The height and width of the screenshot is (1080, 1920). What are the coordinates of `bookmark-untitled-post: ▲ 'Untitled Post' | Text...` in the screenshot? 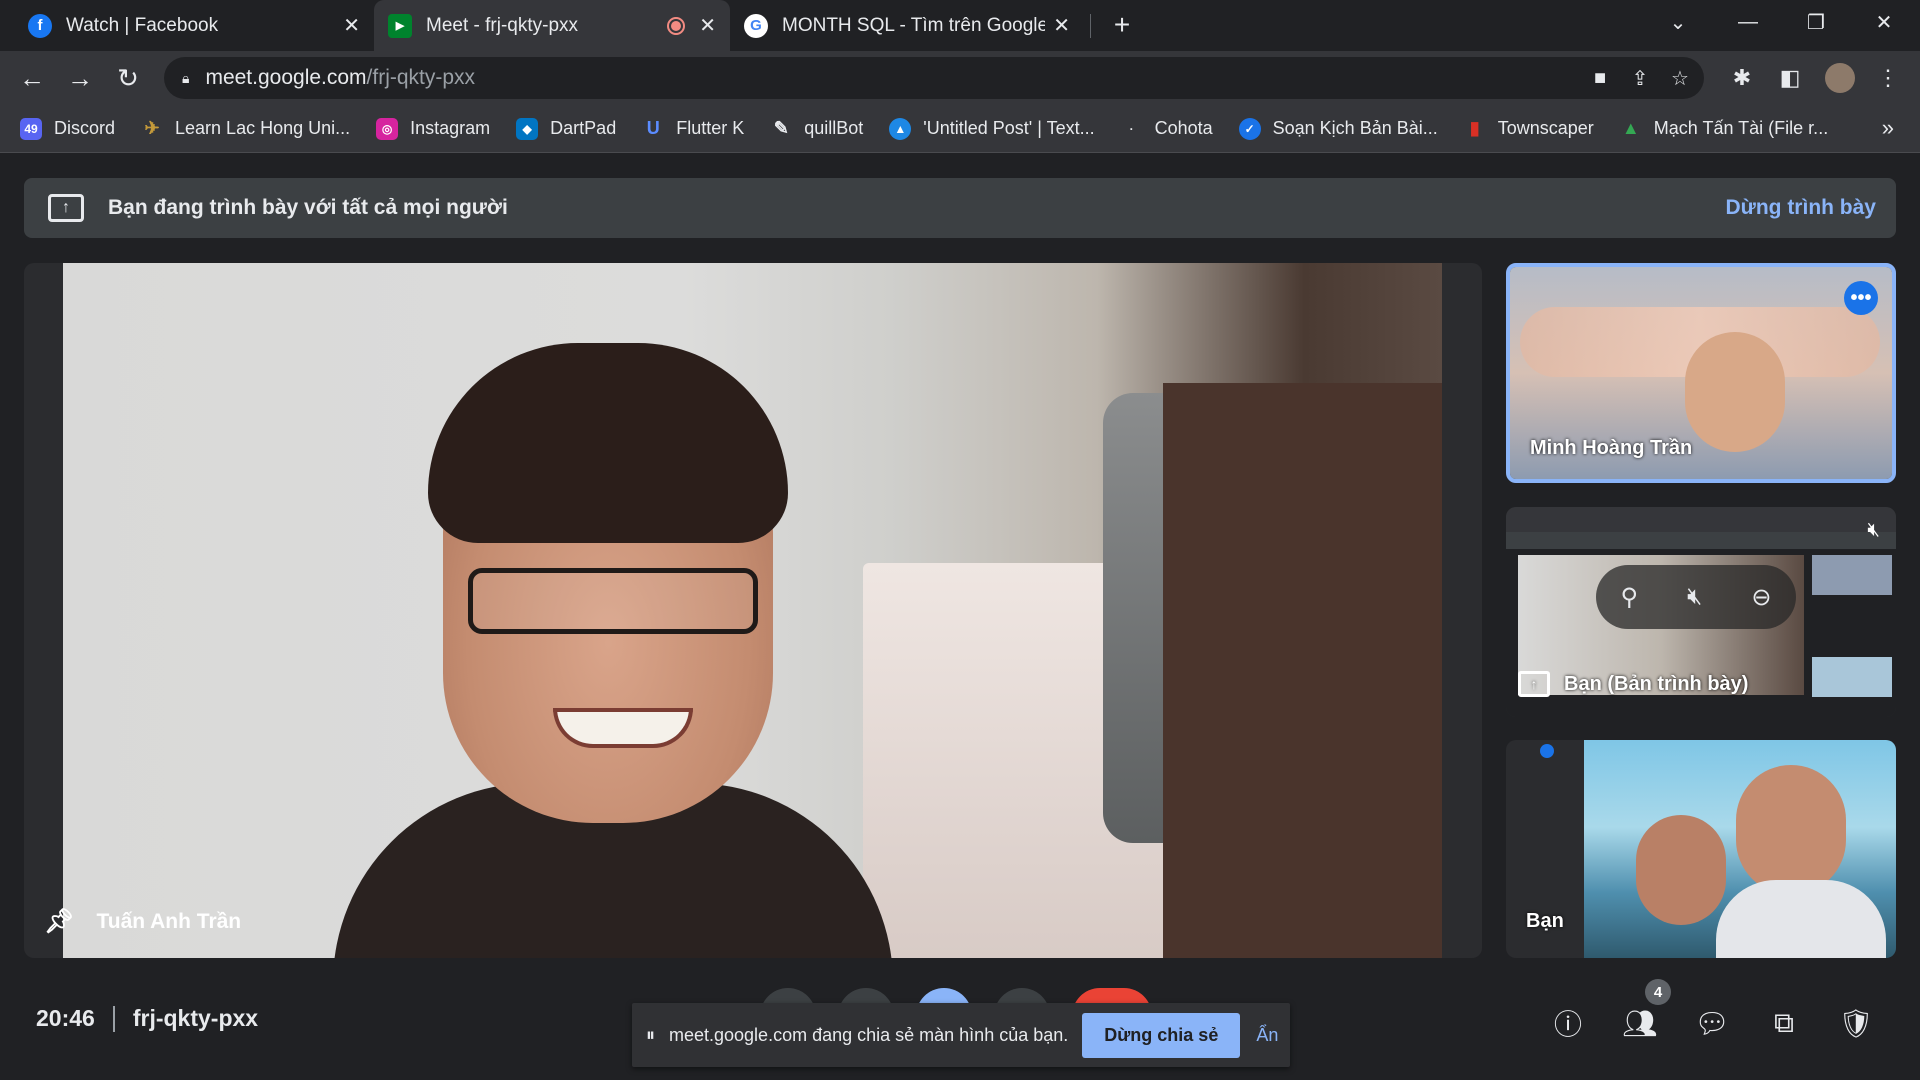 It's located at (992, 128).